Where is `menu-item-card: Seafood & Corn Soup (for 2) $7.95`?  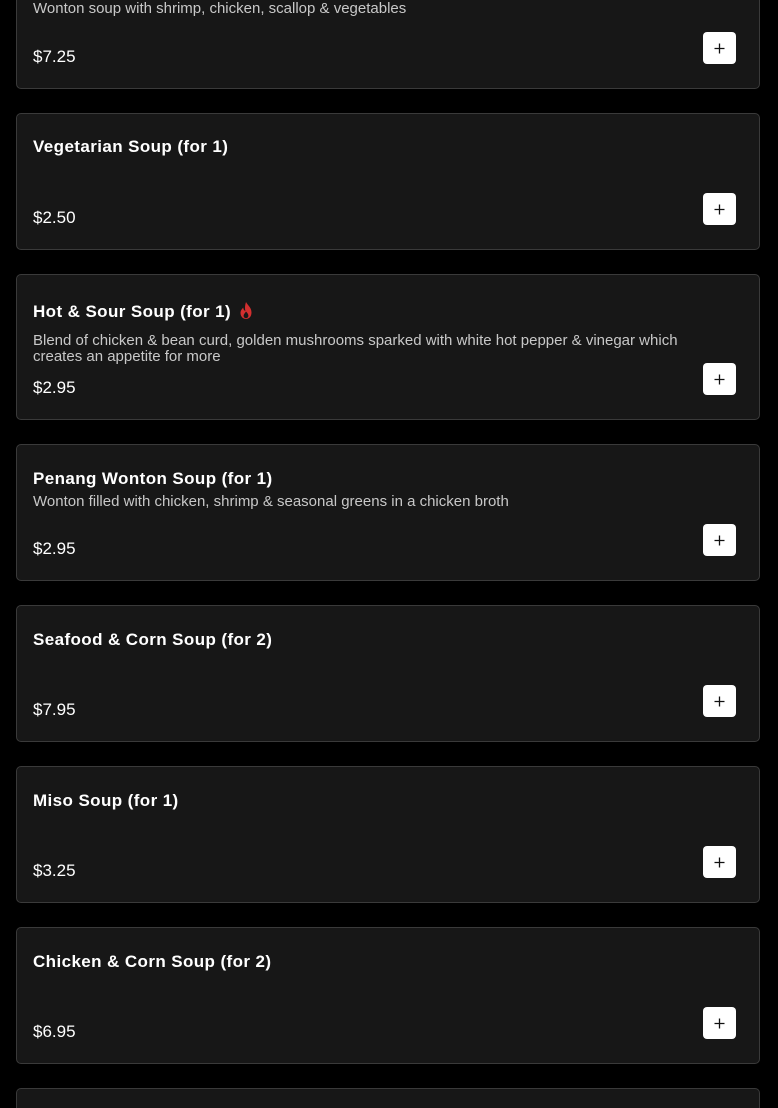
menu-item-card: Seafood & Corn Soup (for 2) $7.95 is located at coordinates (388, 673).